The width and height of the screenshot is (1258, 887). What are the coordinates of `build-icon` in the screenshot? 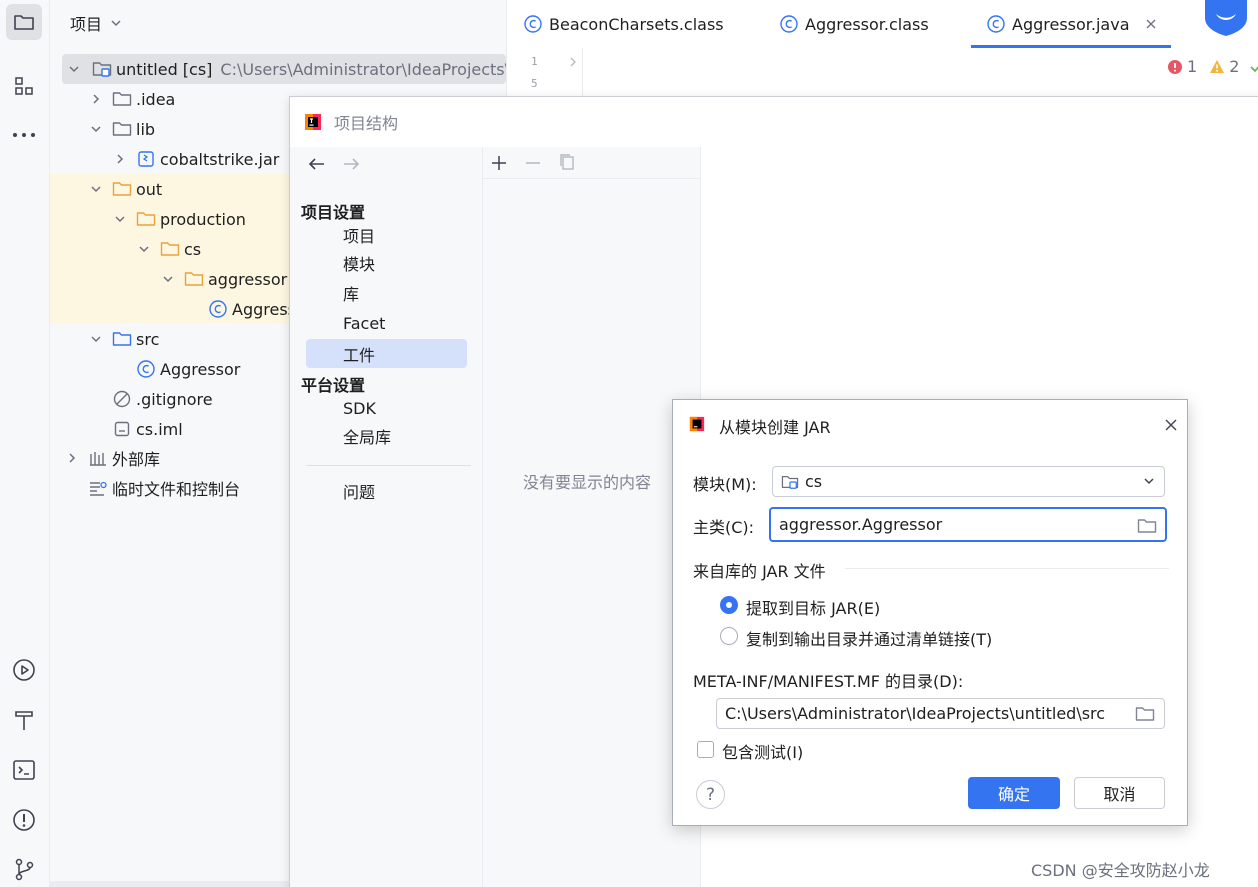 It's located at (24, 720).